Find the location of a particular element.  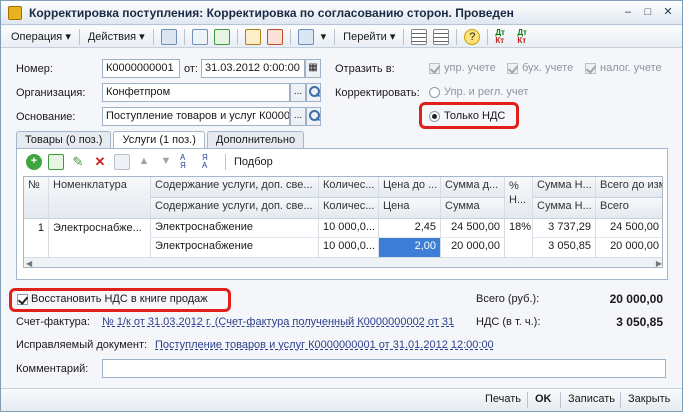

scroll-left-icon: ◀ is located at coordinates (29, 263).